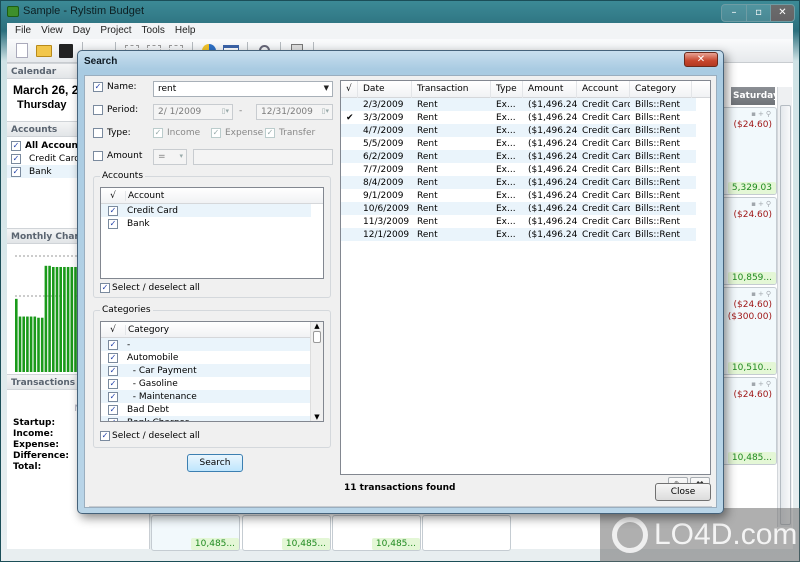 The image size is (800, 562). I want to click on period-from-datepicker: 2/ 1/2009 ▯▾, so click(193, 112).